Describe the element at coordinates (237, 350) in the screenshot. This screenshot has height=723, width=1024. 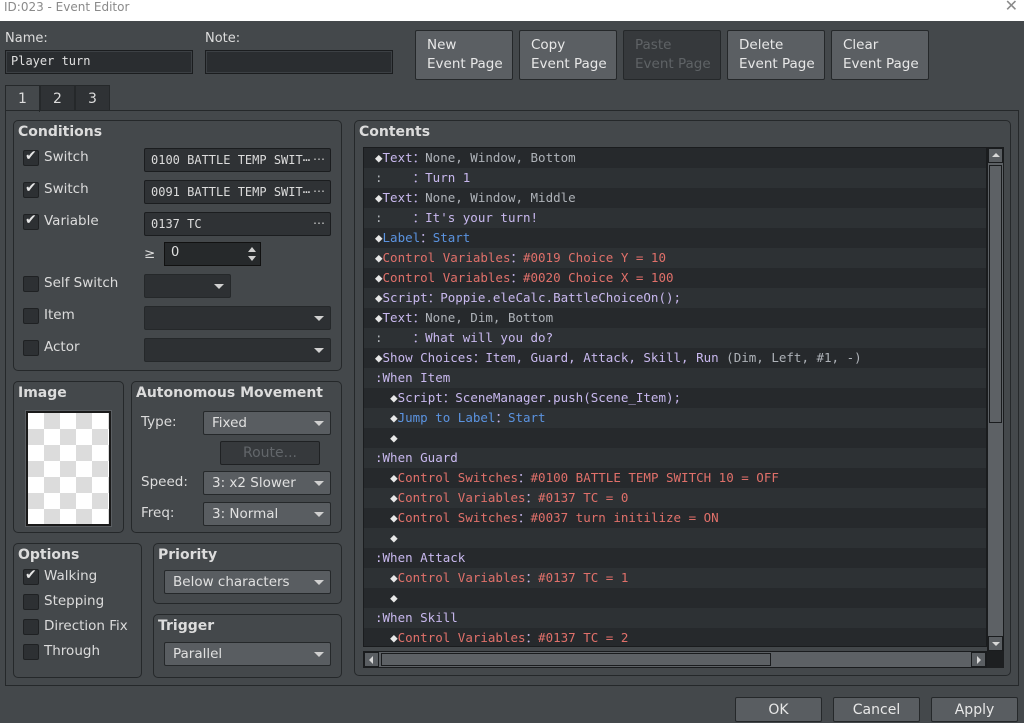
I see `actor-dropdown` at that location.